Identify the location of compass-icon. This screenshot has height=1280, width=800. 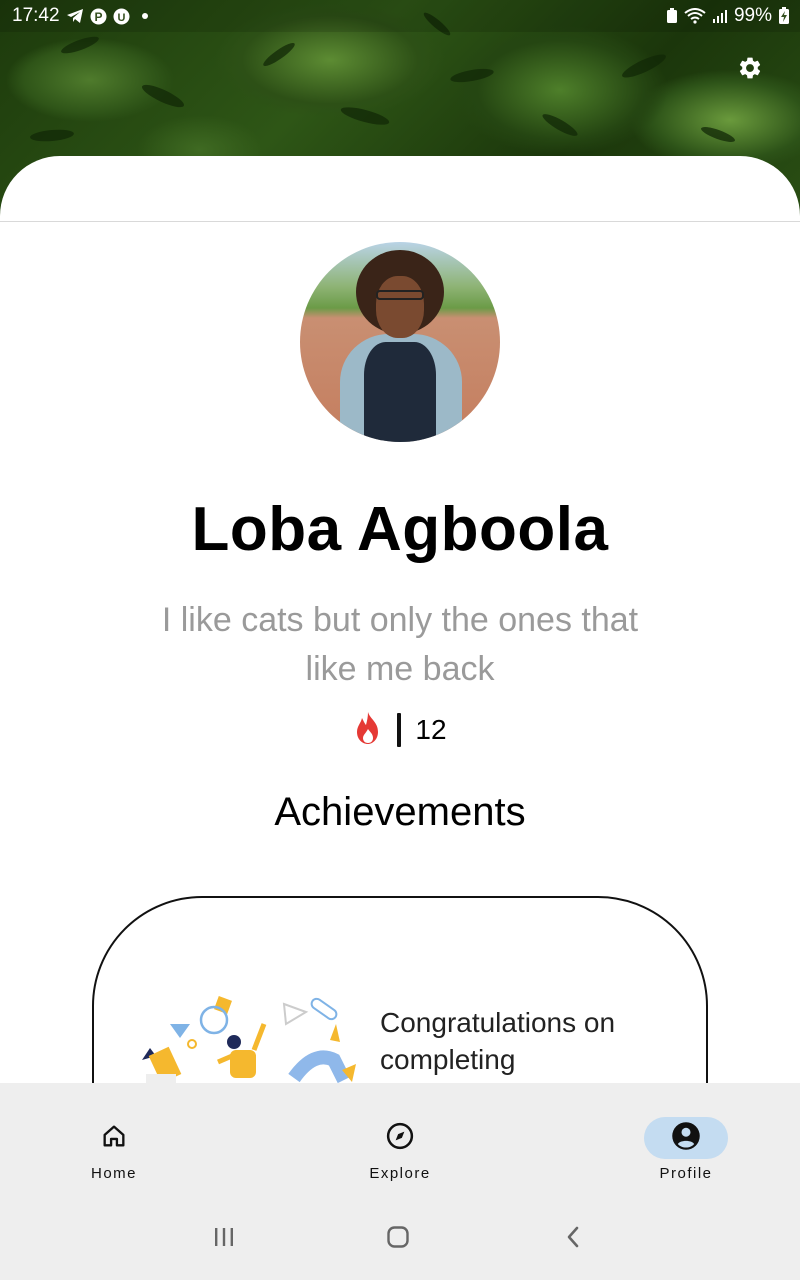
(400, 1138).